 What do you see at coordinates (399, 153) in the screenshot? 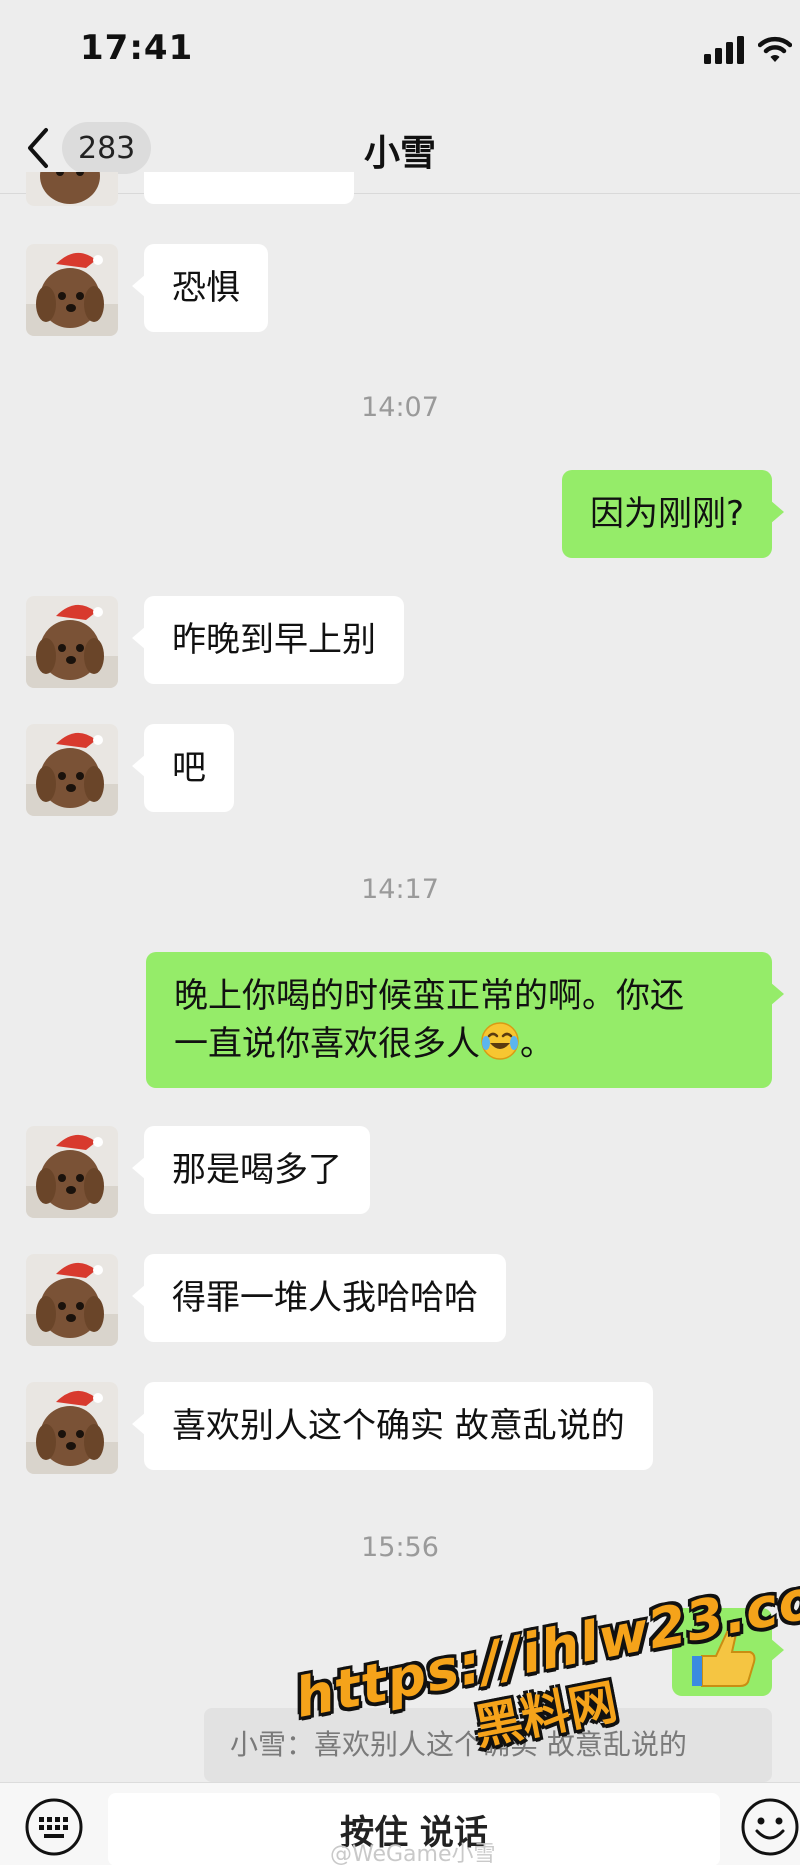
I see `chat-title: 小雪` at bounding box center [399, 153].